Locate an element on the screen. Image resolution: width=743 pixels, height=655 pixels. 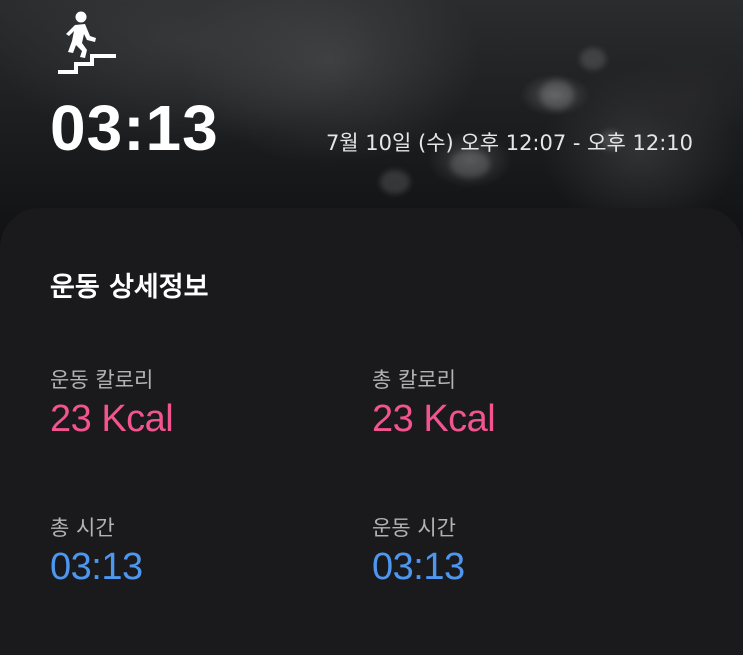
workout-duration: 03:13 is located at coordinates (134, 128).